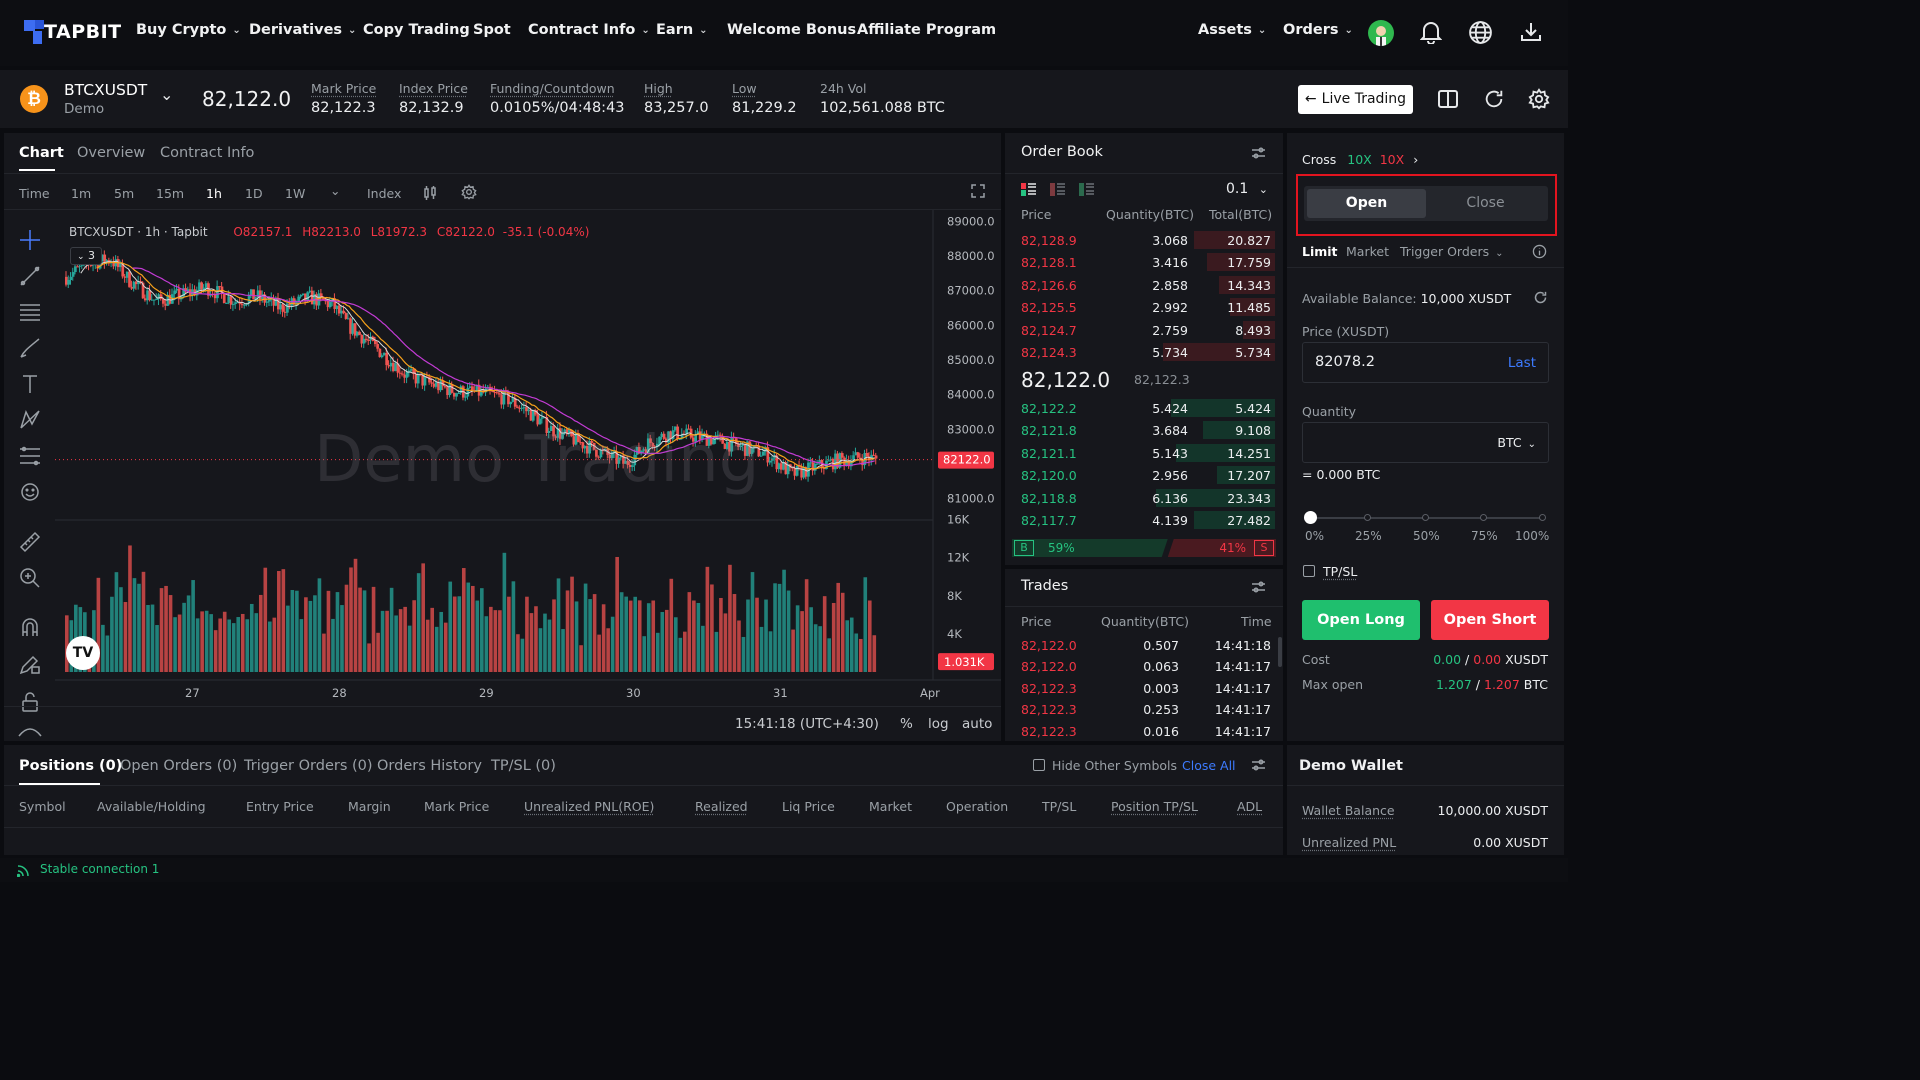  What do you see at coordinates (938, 724) in the screenshot?
I see `scale-log: log` at bounding box center [938, 724].